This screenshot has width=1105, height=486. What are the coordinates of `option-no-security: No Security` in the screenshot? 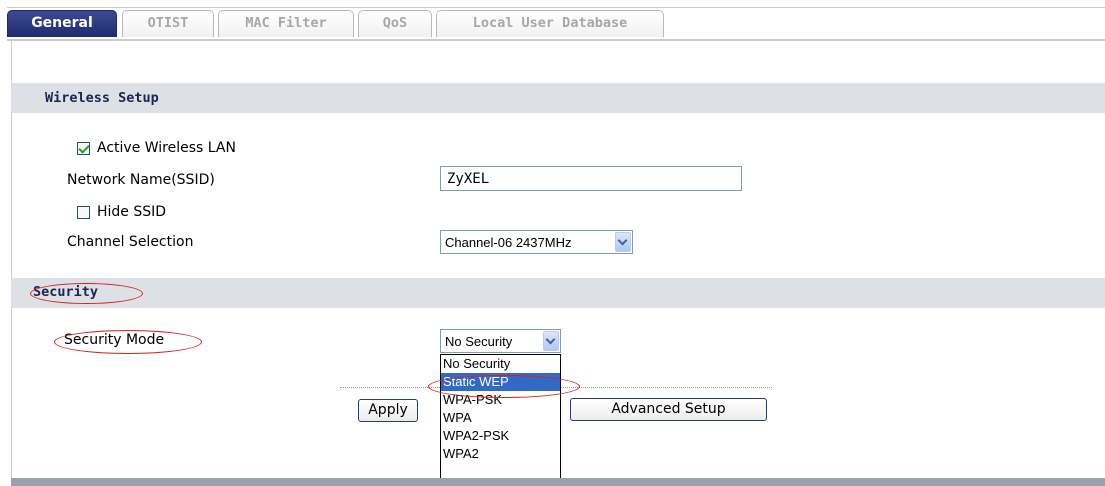 It's located at (500, 364).